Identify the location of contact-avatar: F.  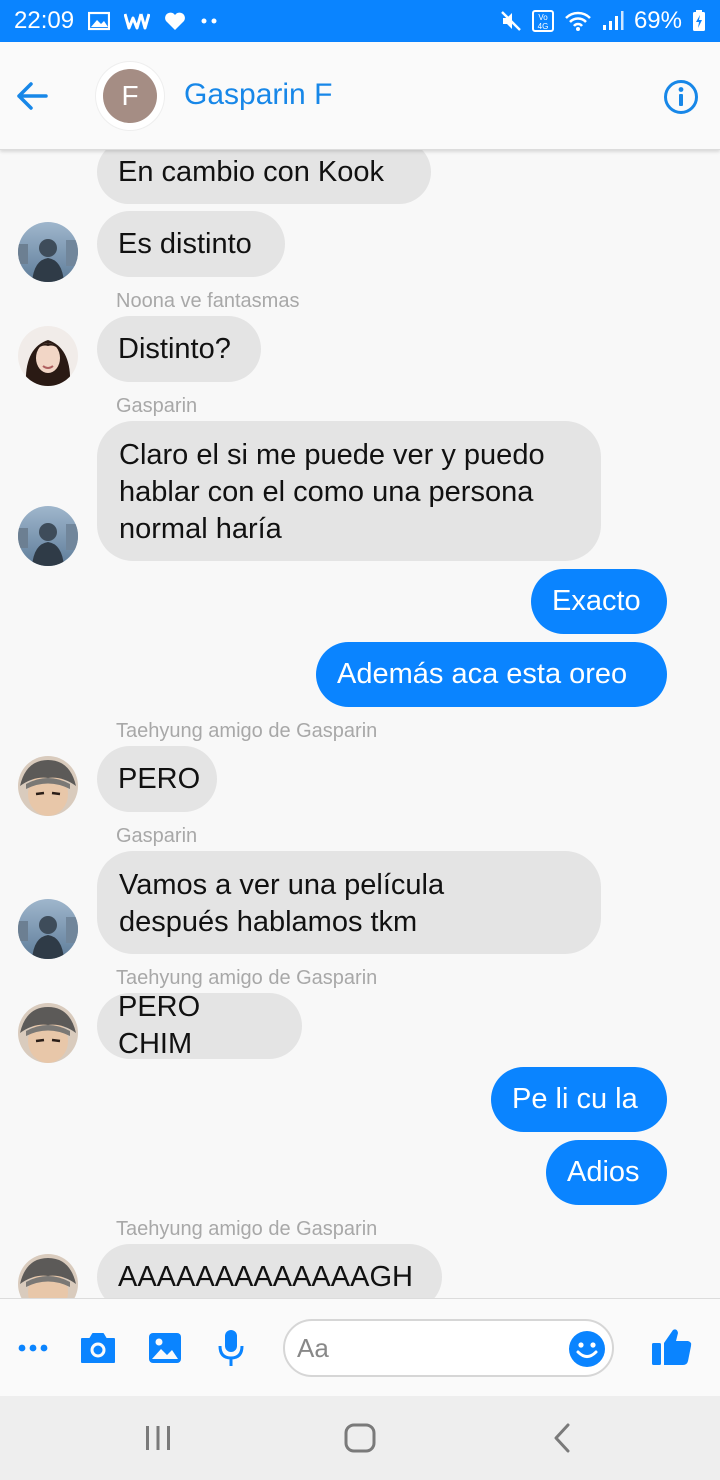
(130, 96).